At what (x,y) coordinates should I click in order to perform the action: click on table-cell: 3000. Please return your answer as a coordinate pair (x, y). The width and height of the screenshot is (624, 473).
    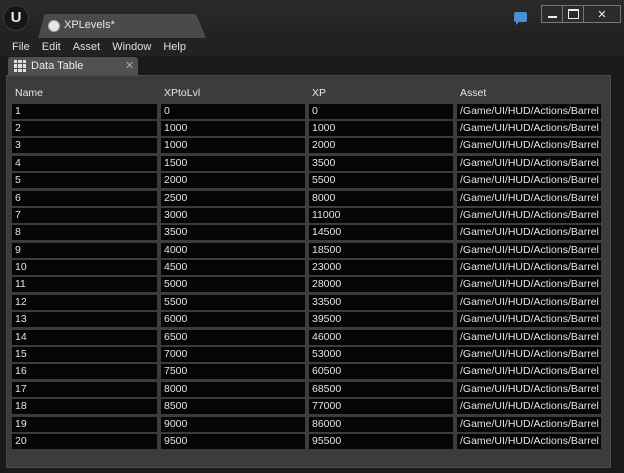
    Looking at the image, I should click on (233, 215).